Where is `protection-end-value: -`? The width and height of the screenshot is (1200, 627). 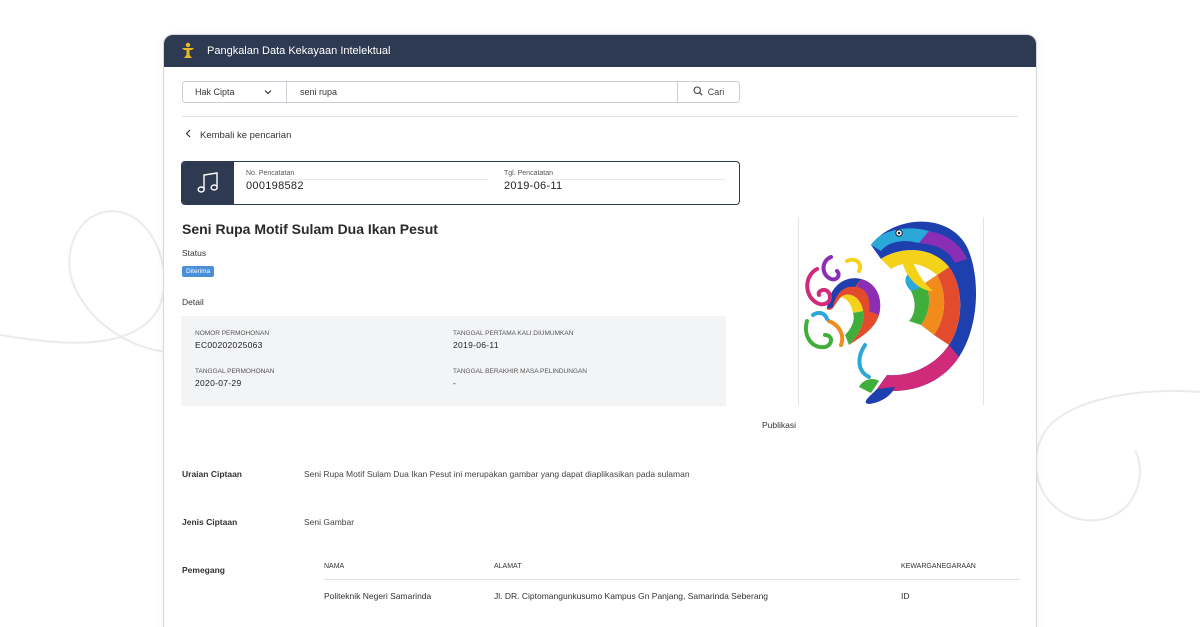 protection-end-value: - is located at coordinates (455, 383).